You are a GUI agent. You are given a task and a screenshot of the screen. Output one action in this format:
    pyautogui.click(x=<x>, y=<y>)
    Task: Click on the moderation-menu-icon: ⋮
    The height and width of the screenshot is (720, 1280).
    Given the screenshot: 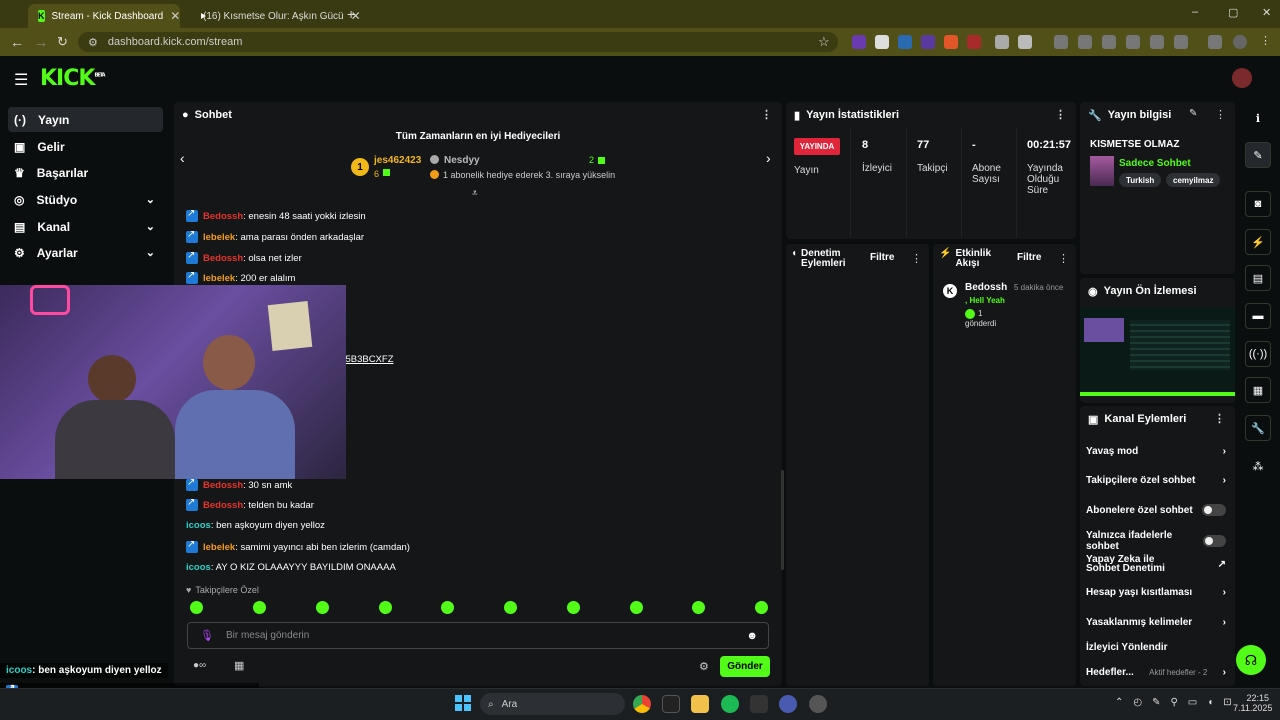 What is the action you would take?
    pyautogui.click(x=916, y=258)
    